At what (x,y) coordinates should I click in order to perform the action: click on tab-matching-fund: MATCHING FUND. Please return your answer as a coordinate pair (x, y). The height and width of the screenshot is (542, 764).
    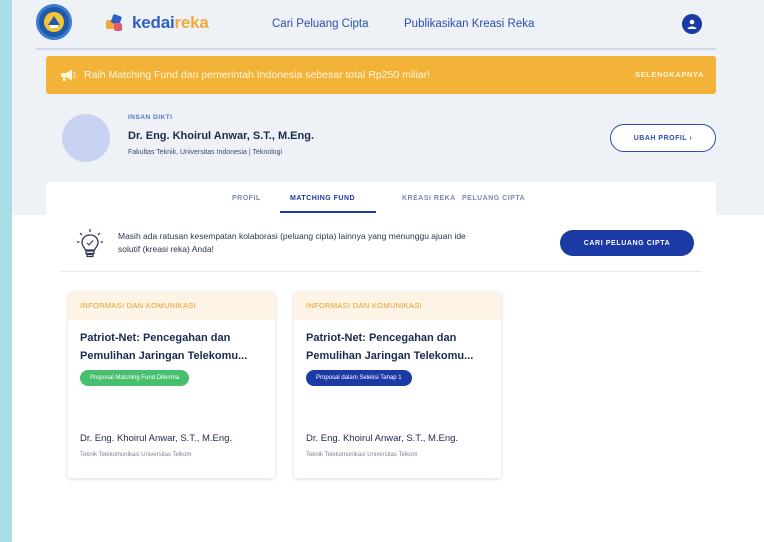
    Looking at the image, I should click on (322, 198).